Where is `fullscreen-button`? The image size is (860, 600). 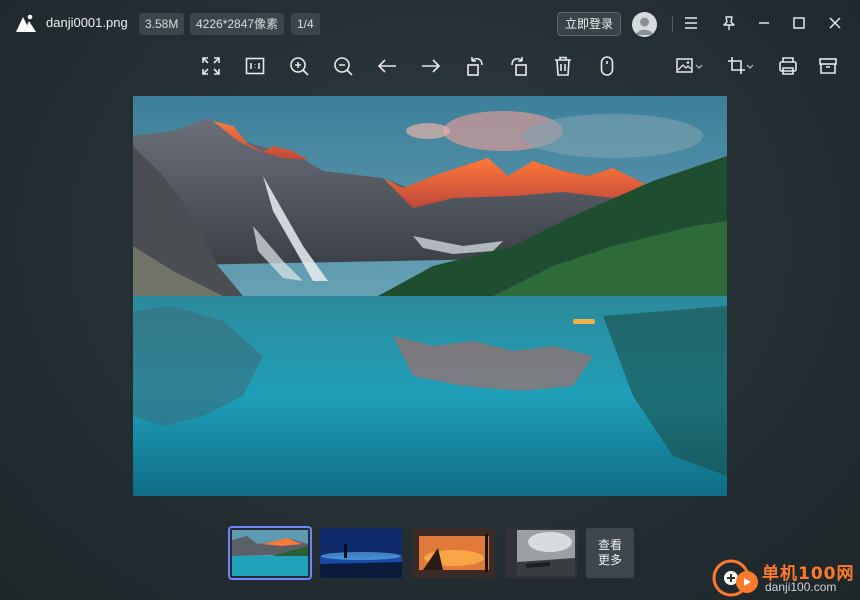 fullscreen-button is located at coordinates (211, 66).